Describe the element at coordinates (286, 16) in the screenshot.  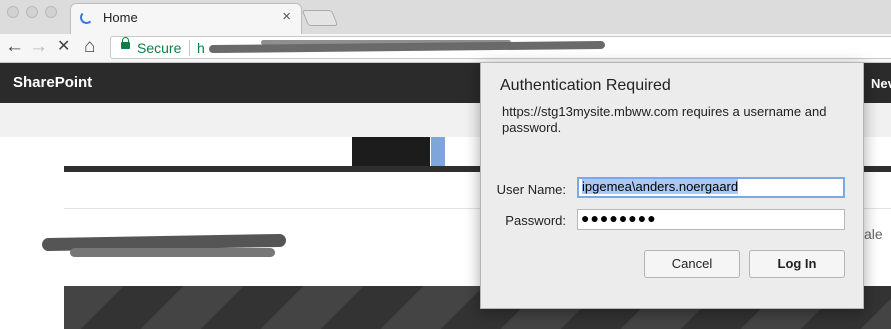
I see `tab-close-icon: ×` at that location.